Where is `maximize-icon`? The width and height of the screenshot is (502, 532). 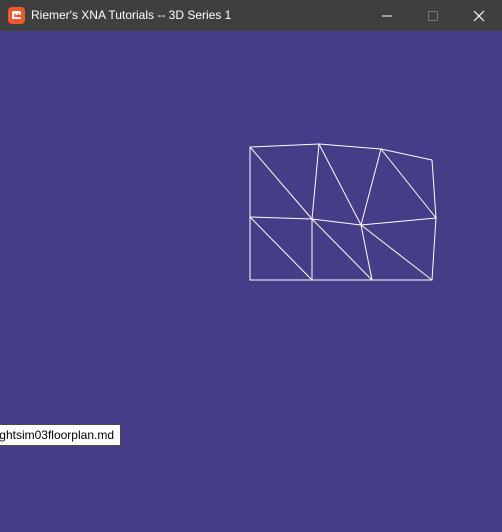 maximize-icon is located at coordinates (433, 15).